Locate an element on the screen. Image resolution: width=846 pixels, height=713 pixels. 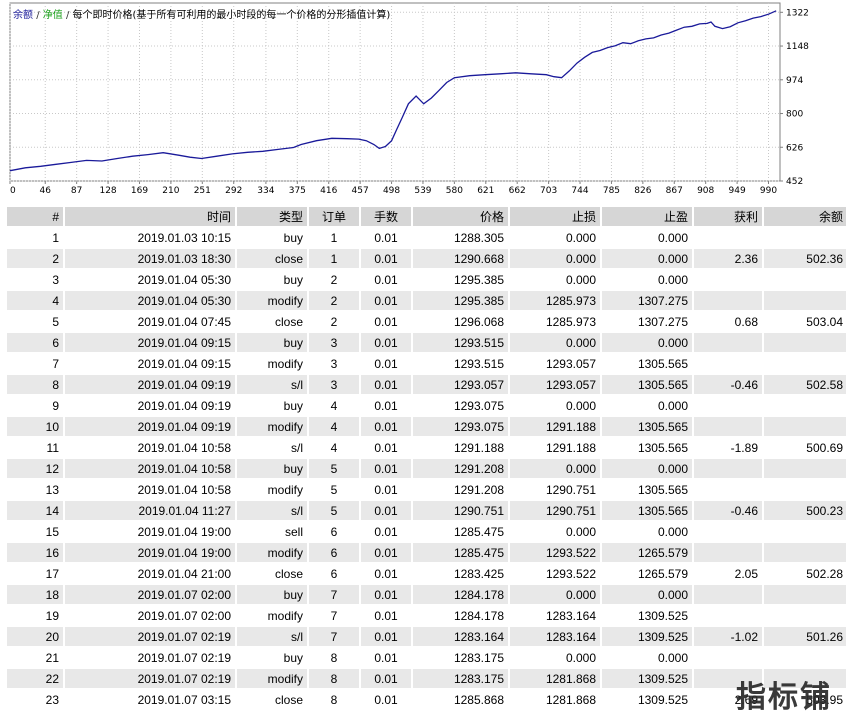
cell-balance: 500.23 is located at coordinates (805, 510).